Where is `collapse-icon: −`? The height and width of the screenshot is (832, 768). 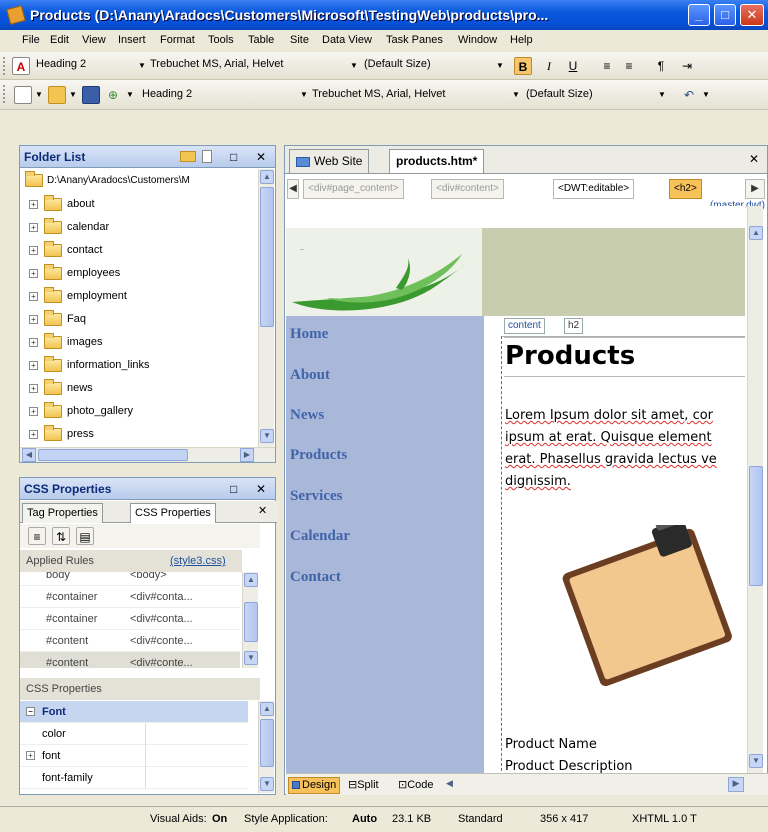 collapse-icon: − is located at coordinates (30, 711).